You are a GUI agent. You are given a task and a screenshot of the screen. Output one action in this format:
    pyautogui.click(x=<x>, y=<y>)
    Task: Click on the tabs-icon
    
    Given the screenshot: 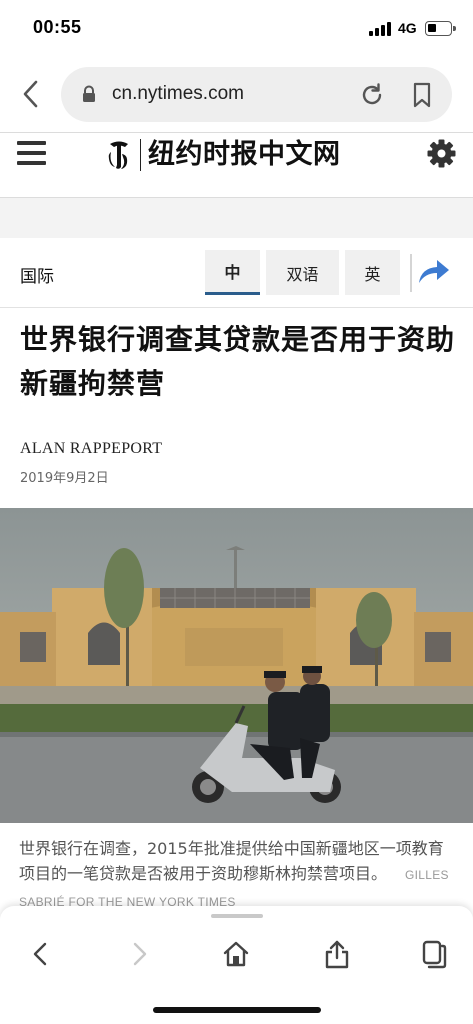 What is the action you would take?
    pyautogui.click(x=433, y=954)
    